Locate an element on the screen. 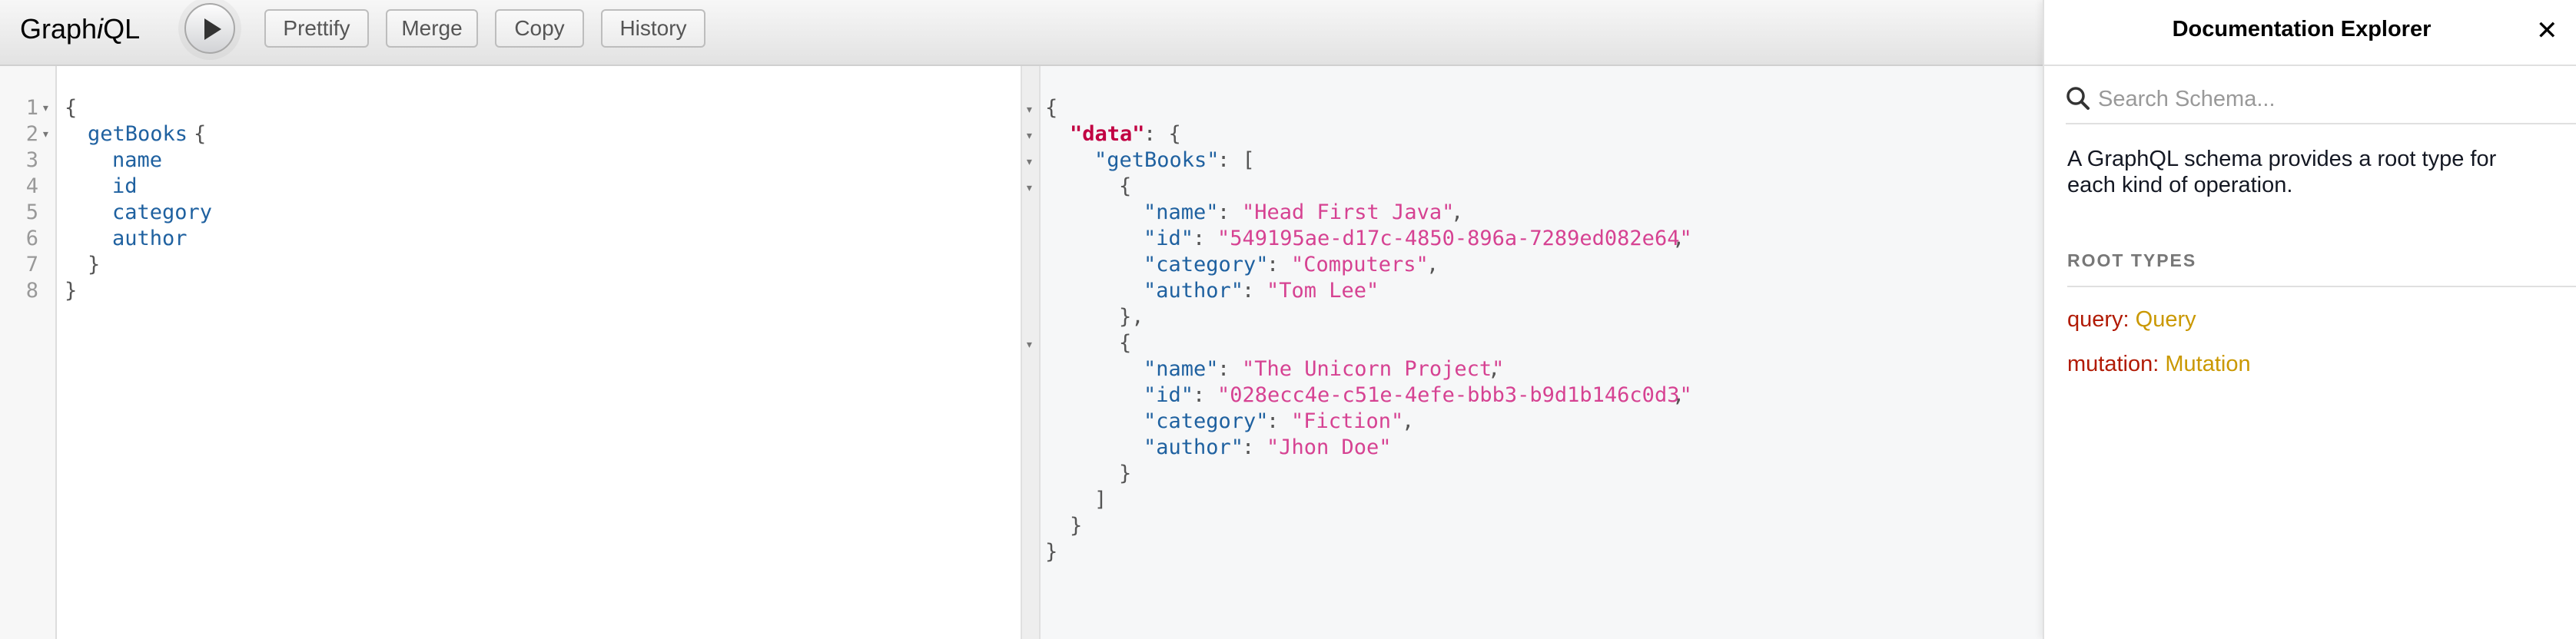  divider is located at coordinates (2321, 286).